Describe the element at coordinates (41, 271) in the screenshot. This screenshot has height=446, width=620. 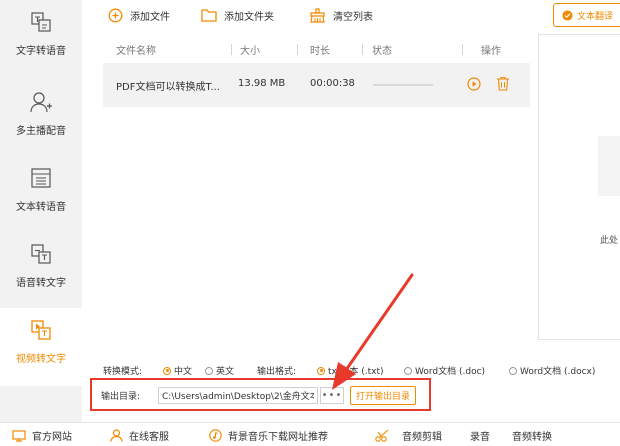
I see `sidebar-item-speech-to-text: 语音转文字` at that location.